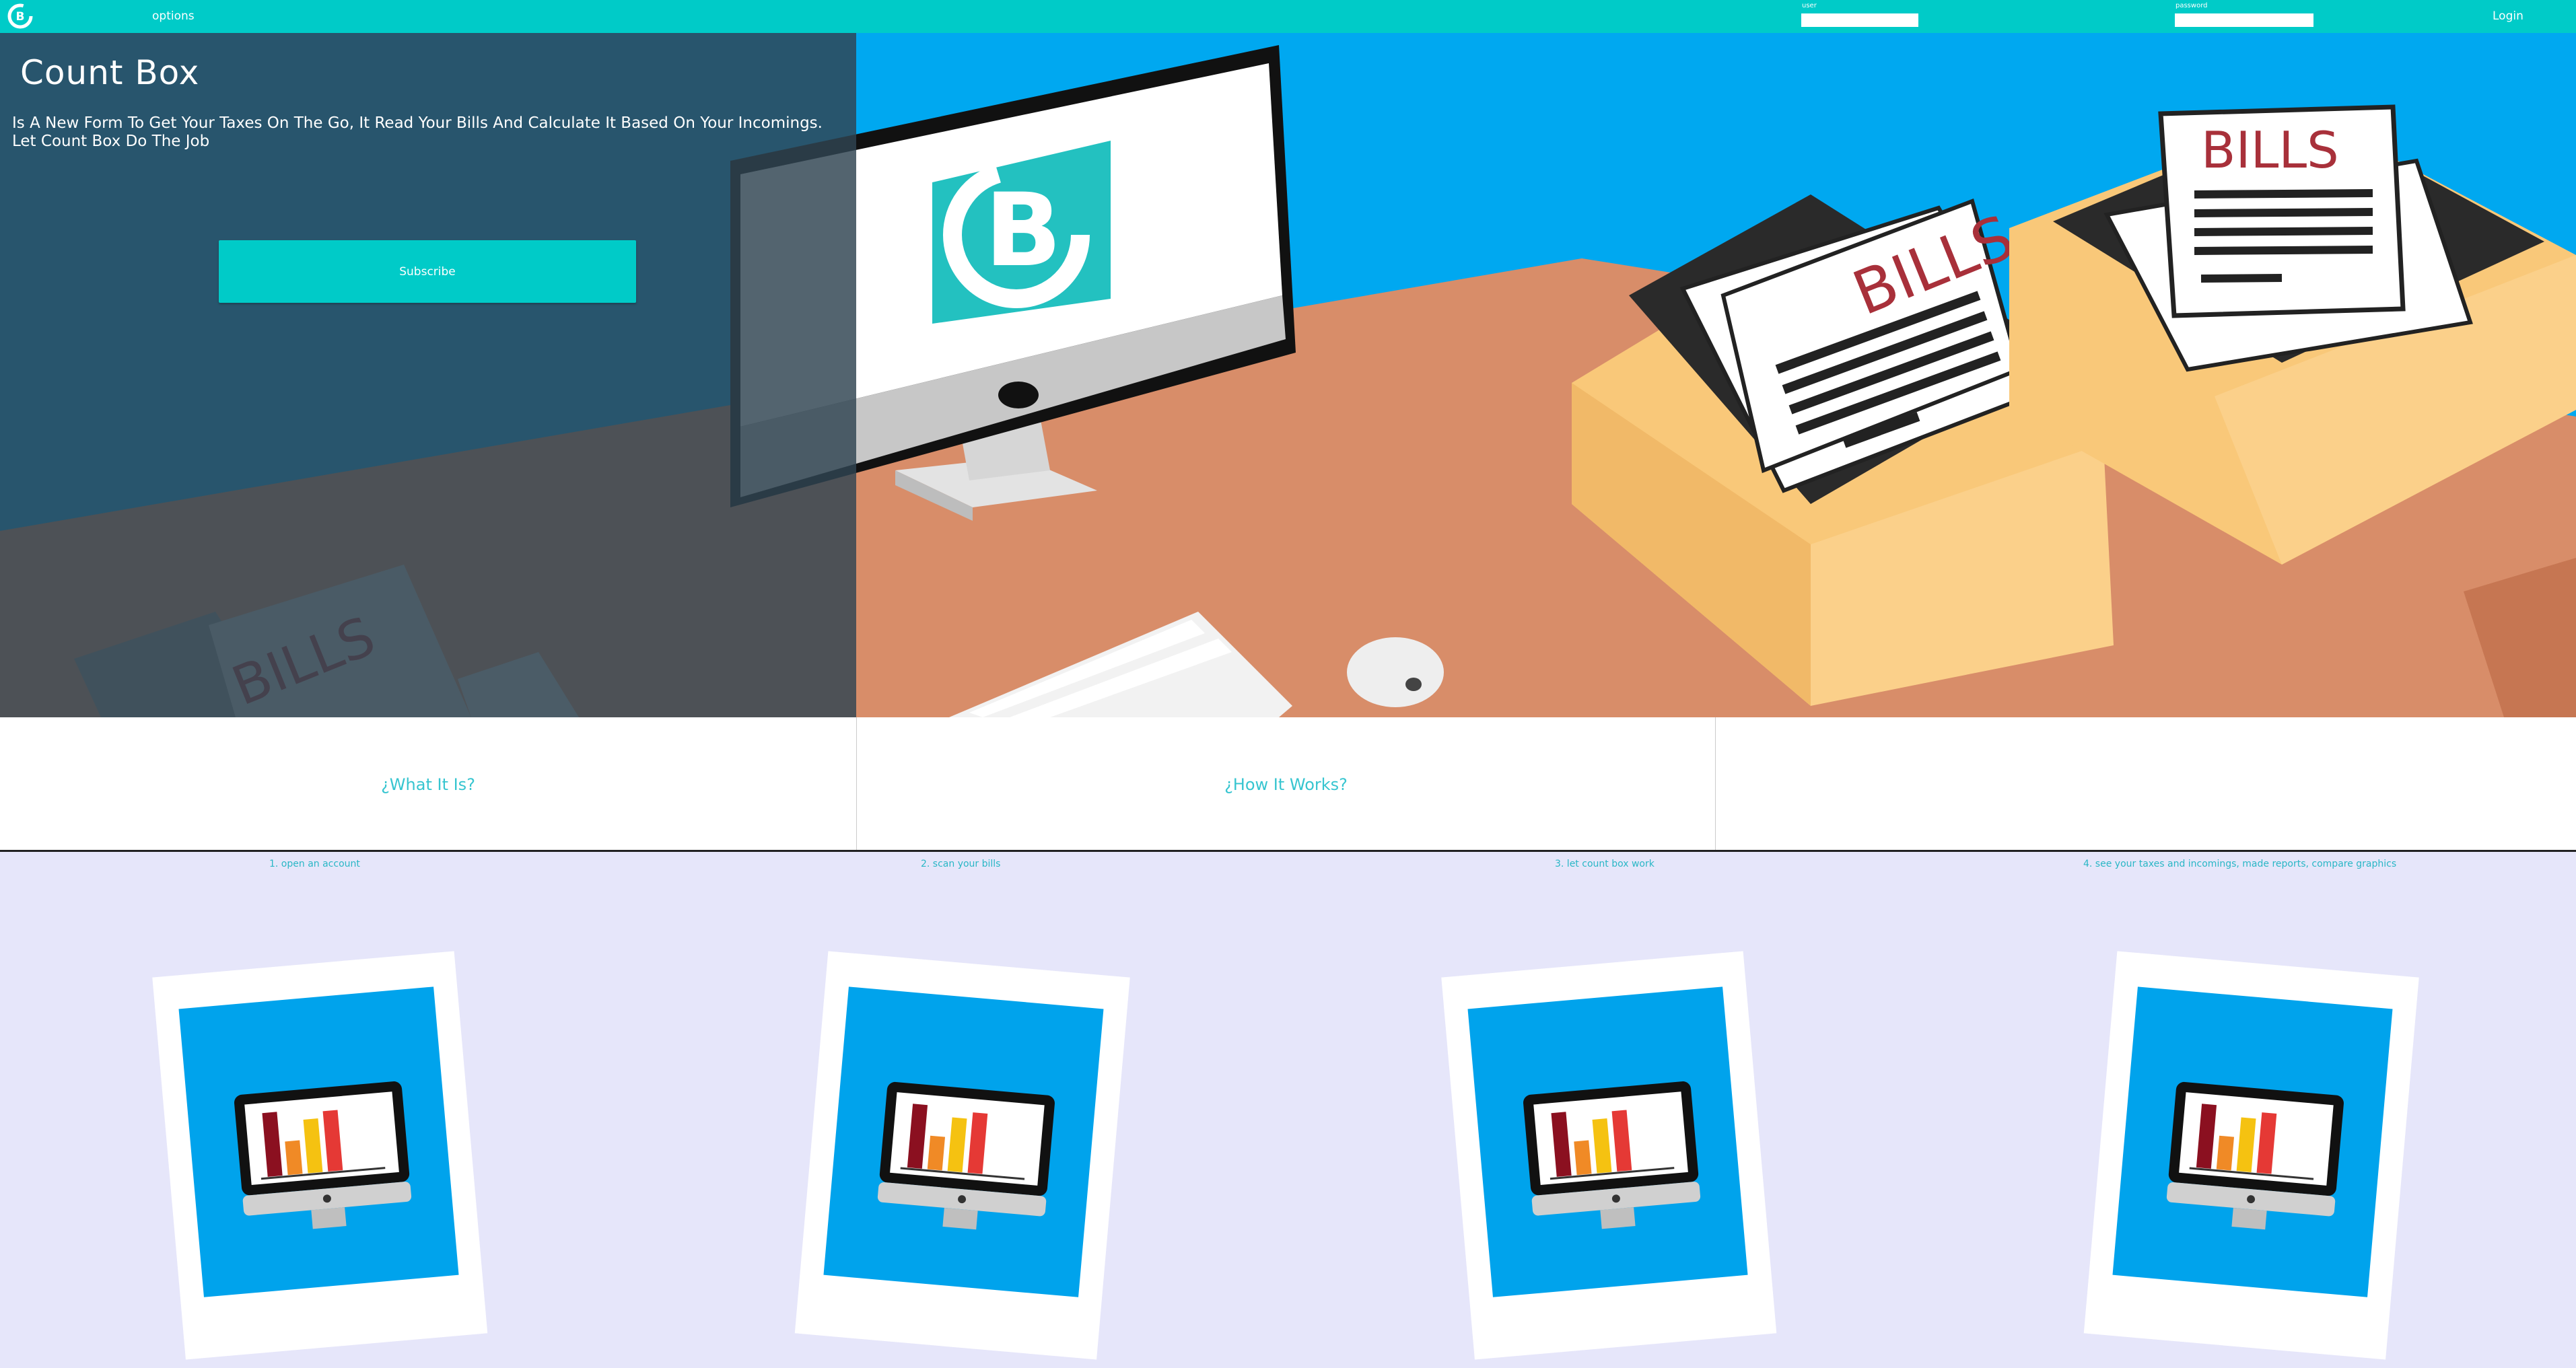 This screenshot has height=1368, width=2576. I want to click on login-button: Login, so click(2508, 16).